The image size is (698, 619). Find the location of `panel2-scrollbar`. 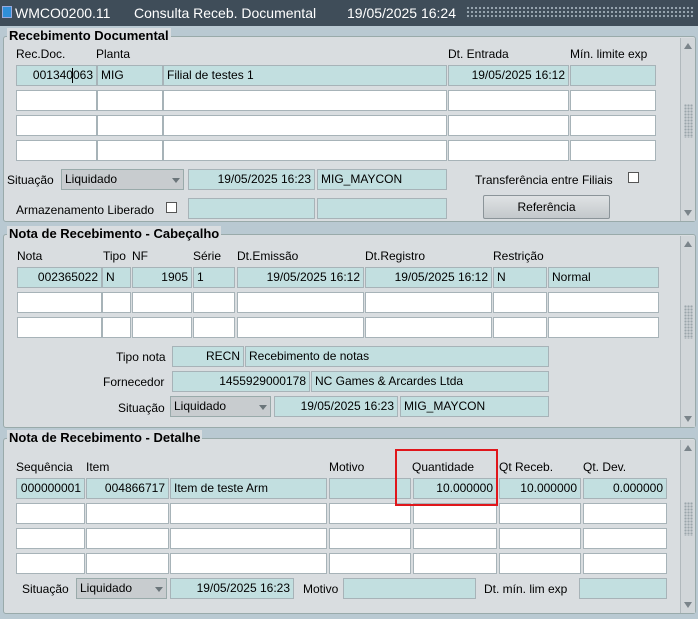

panel2-scrollbar is located at coordinates (687, 331).